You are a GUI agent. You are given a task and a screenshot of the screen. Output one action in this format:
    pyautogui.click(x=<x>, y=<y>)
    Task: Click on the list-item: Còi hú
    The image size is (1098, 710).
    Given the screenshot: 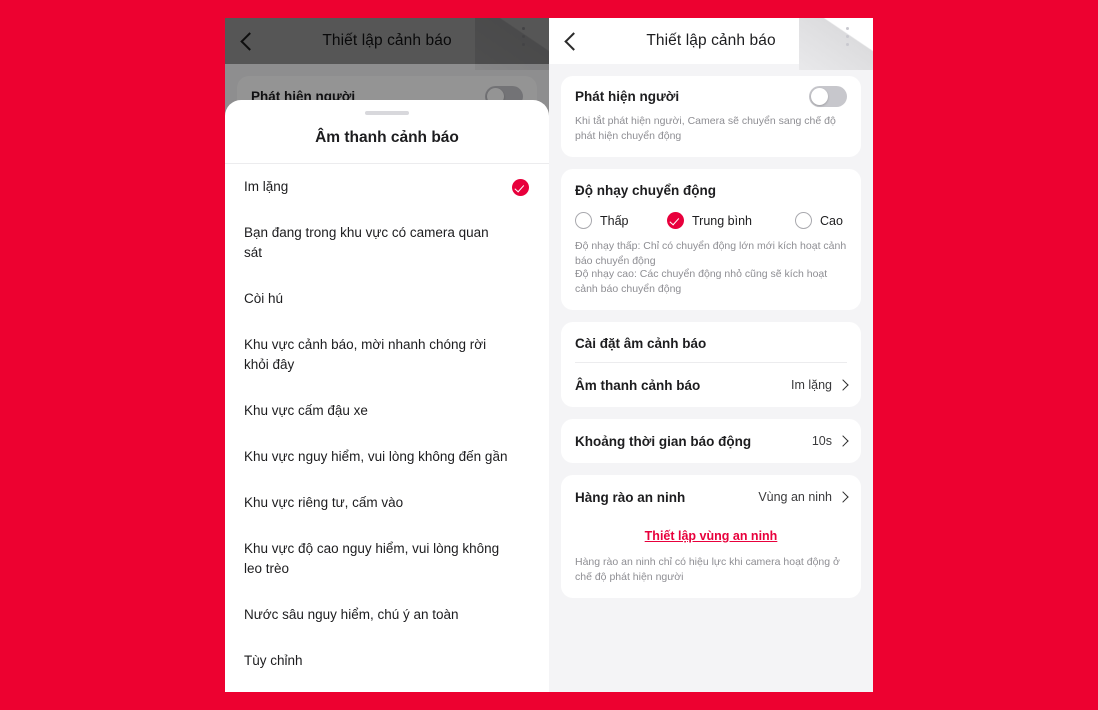 What is the action you would take?
    pyautogui.click(x=387, y=299)
    